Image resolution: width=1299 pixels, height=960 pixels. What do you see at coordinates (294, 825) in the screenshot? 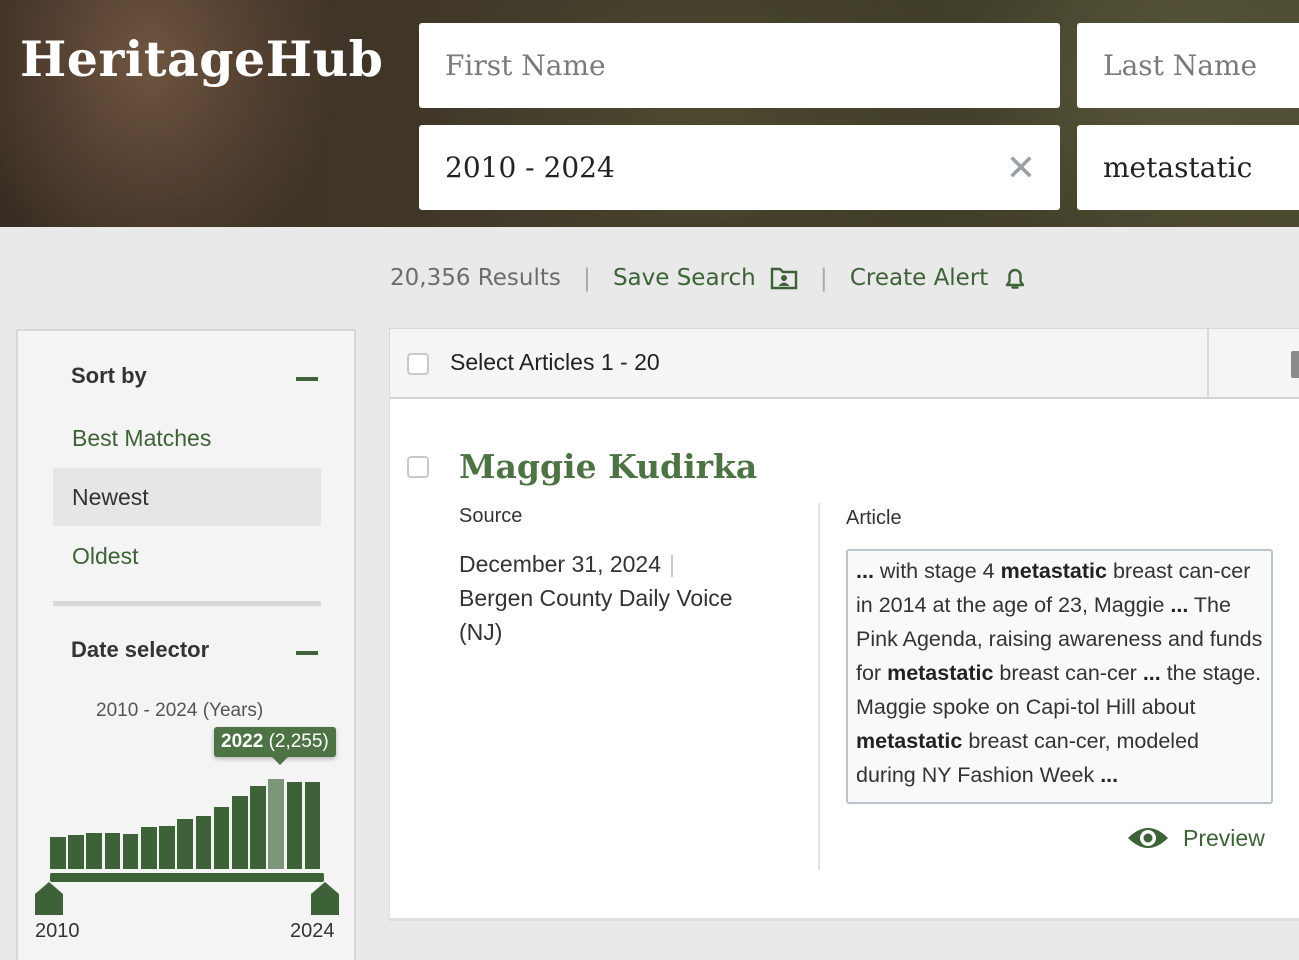
I see `histogram-bar-2023` at bounding box center [294, 825].